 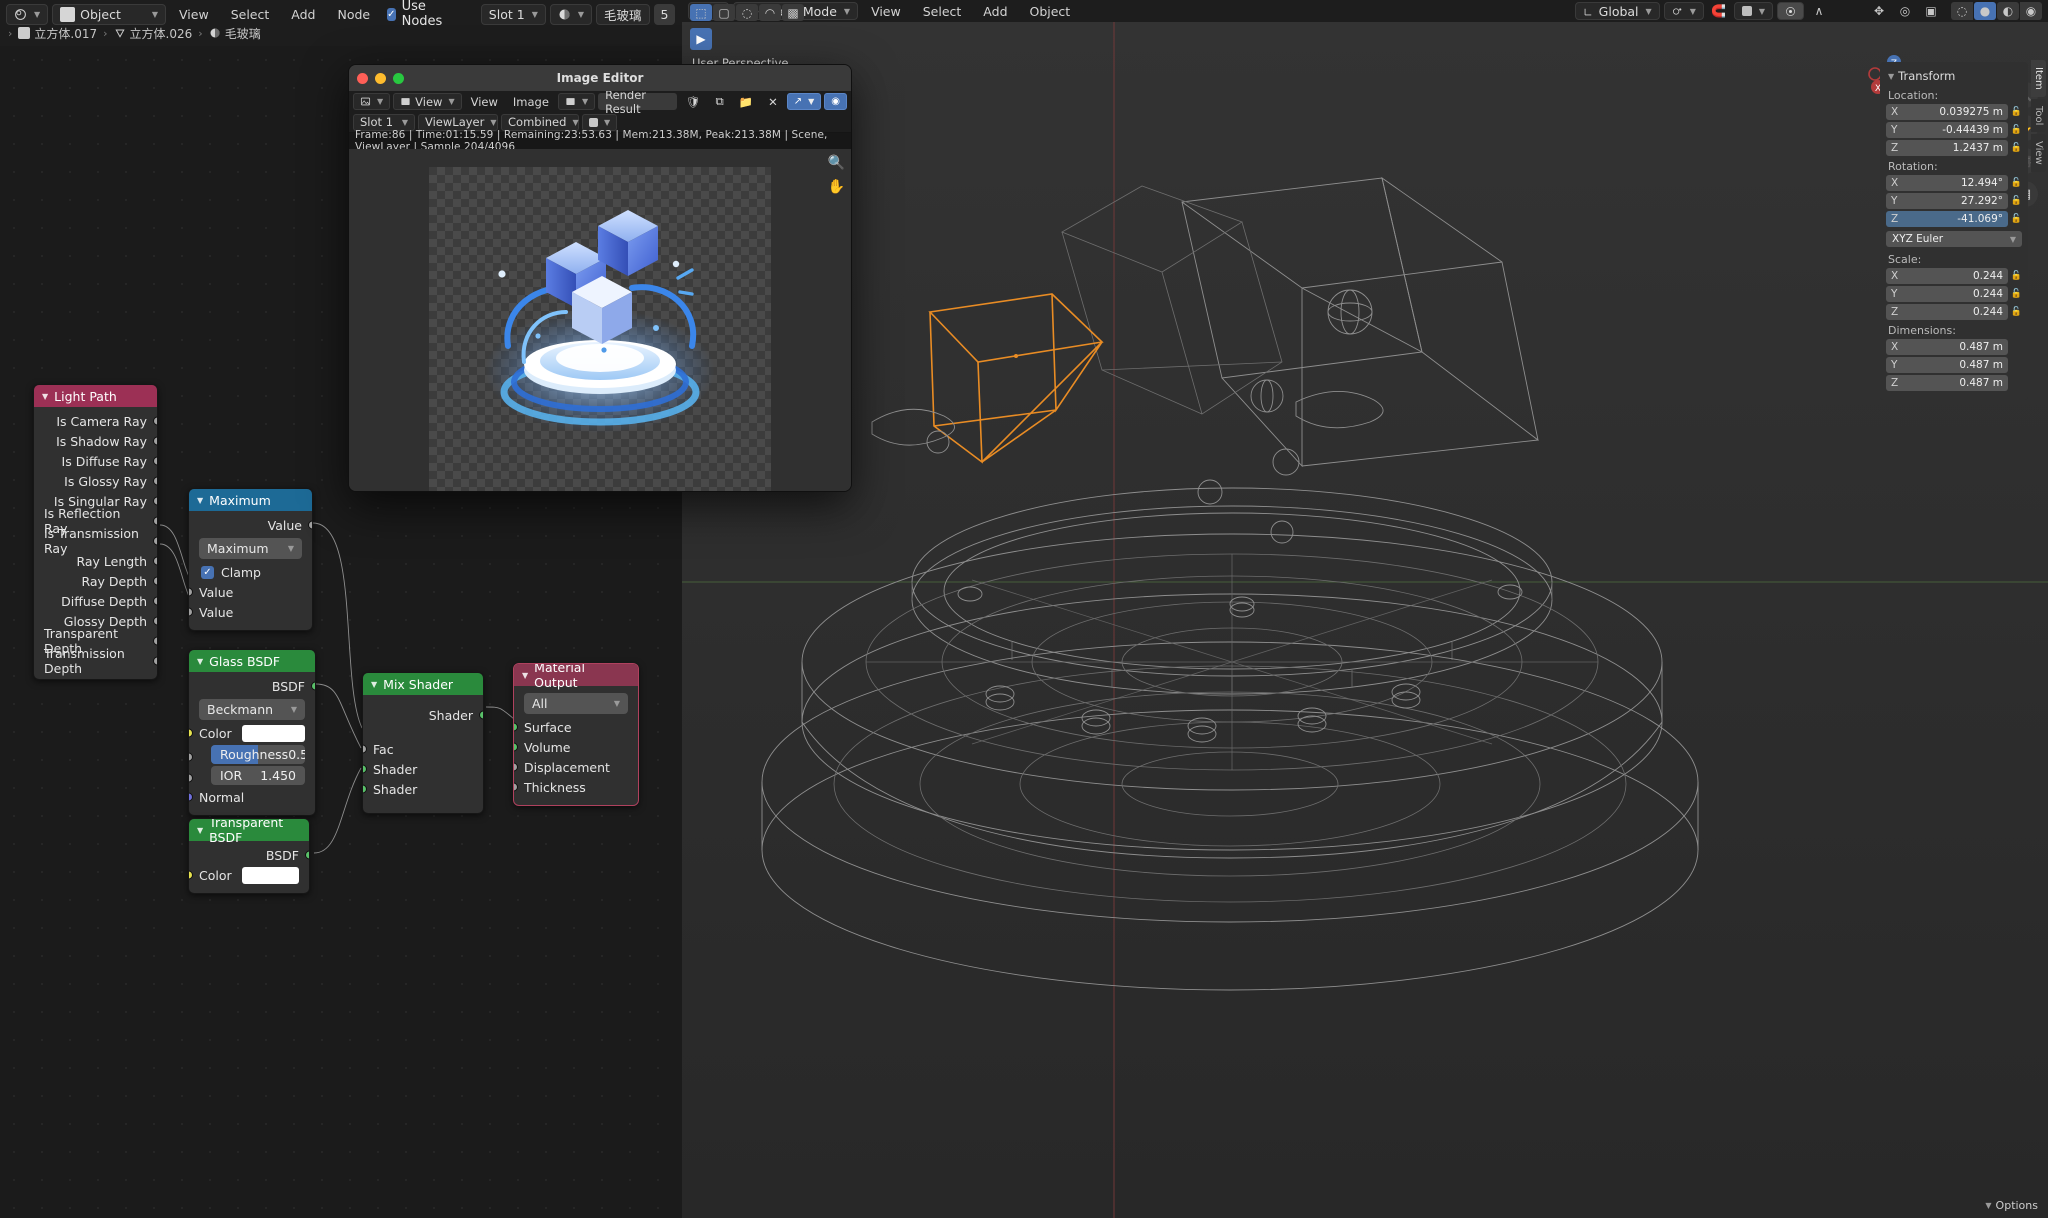 I want to click on window-titlebar: Image Editor, so click(x=600, y=78).